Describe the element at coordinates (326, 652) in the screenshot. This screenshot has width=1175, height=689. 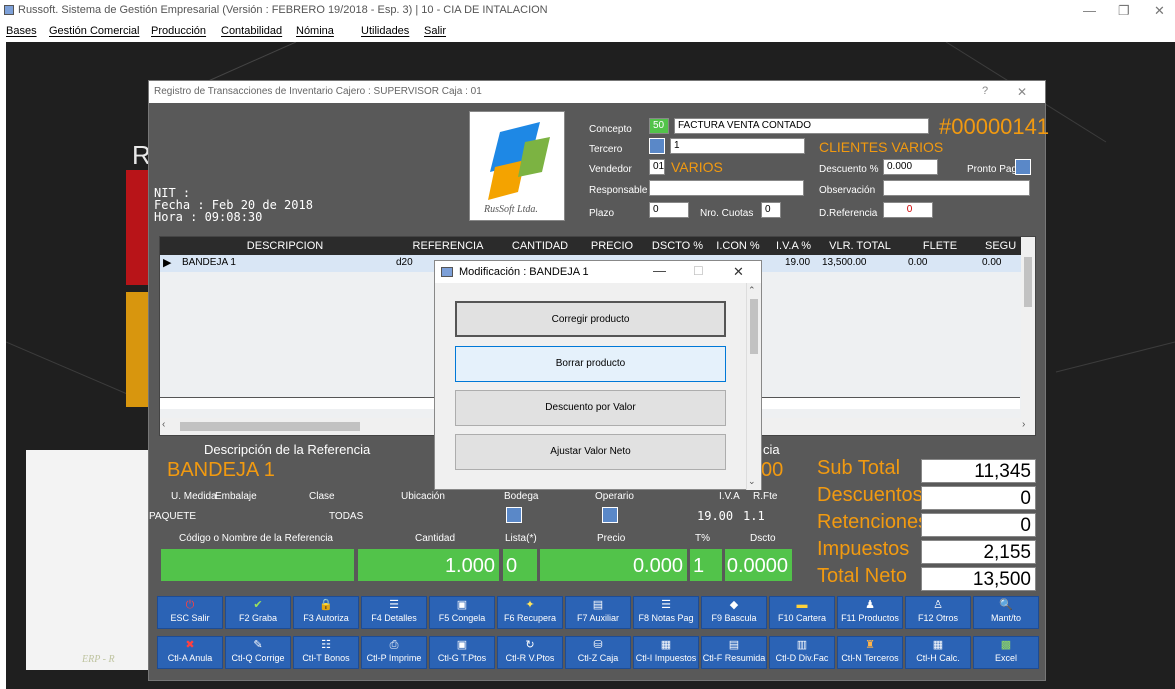
I see `ctl-t-bonos-button: ☷ Ctl-T Bonos` at that location.